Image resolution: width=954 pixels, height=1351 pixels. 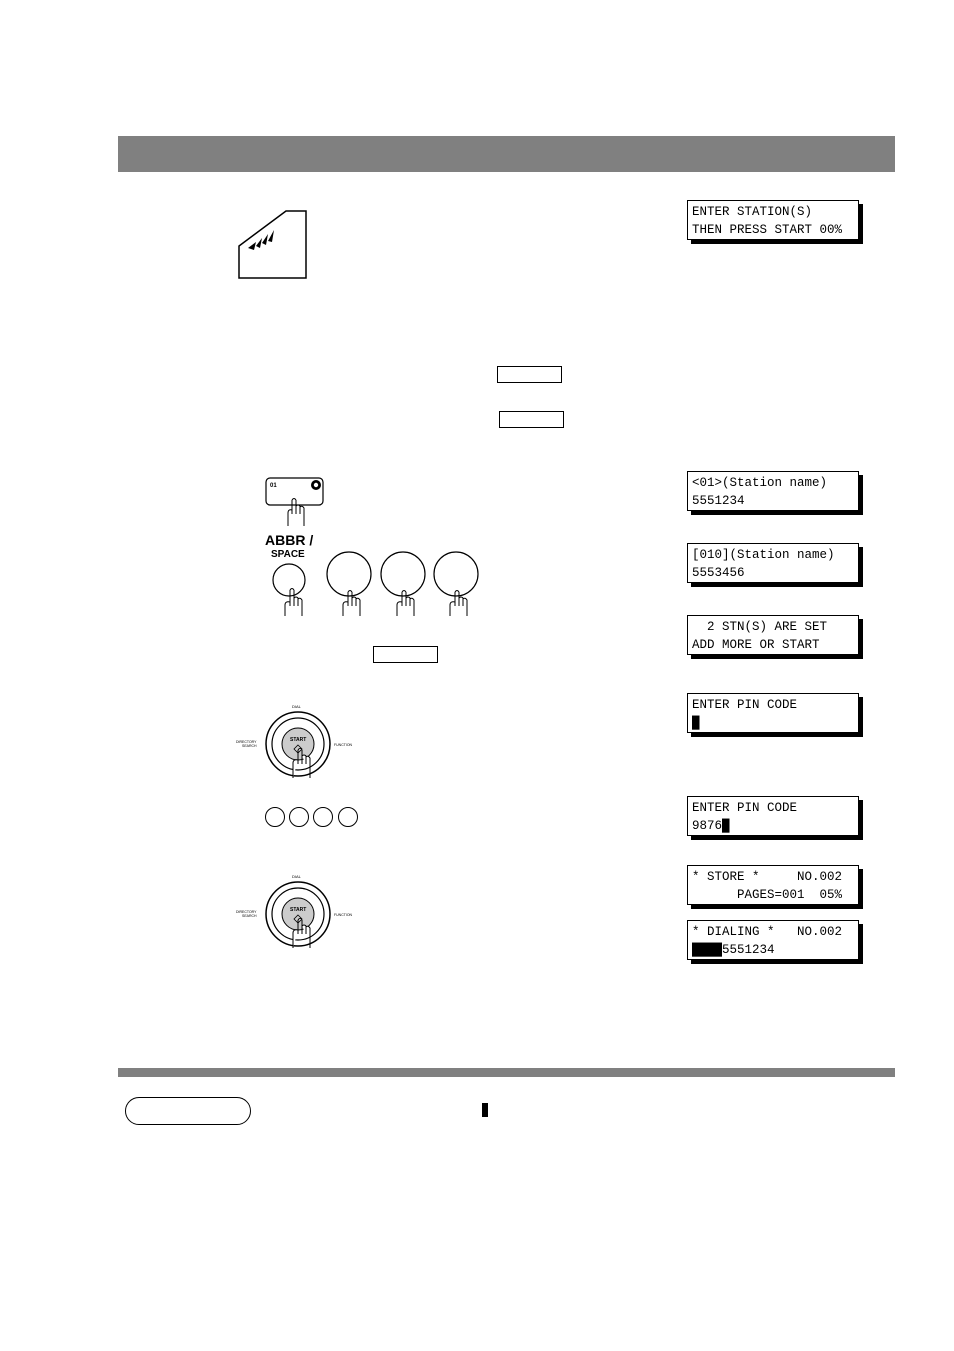 I want to click on lcd-display-store: * STORE * NO.002 PAGES=001 05%, so click(x=773, y=885).